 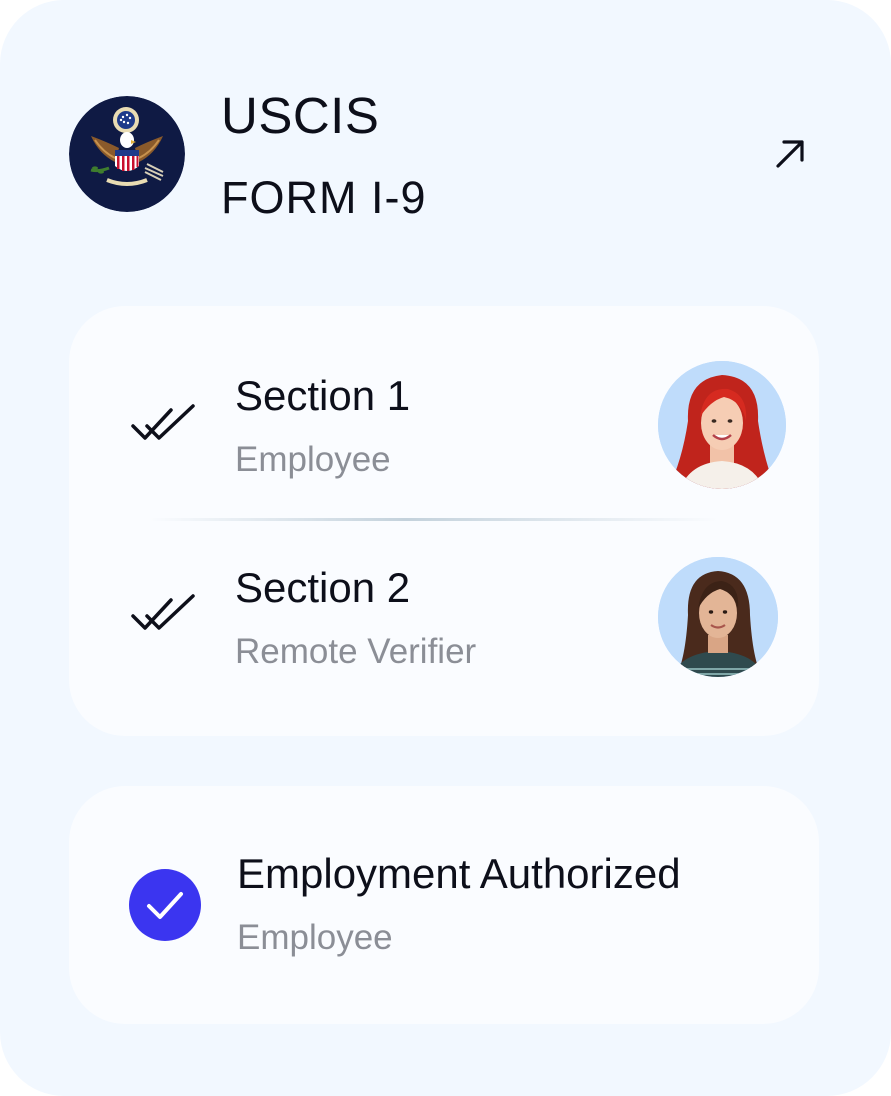 What do you see at coordinates (718, 617) in the screenshot?
I see `avatar-verifier` at bounding box center [718, 617].